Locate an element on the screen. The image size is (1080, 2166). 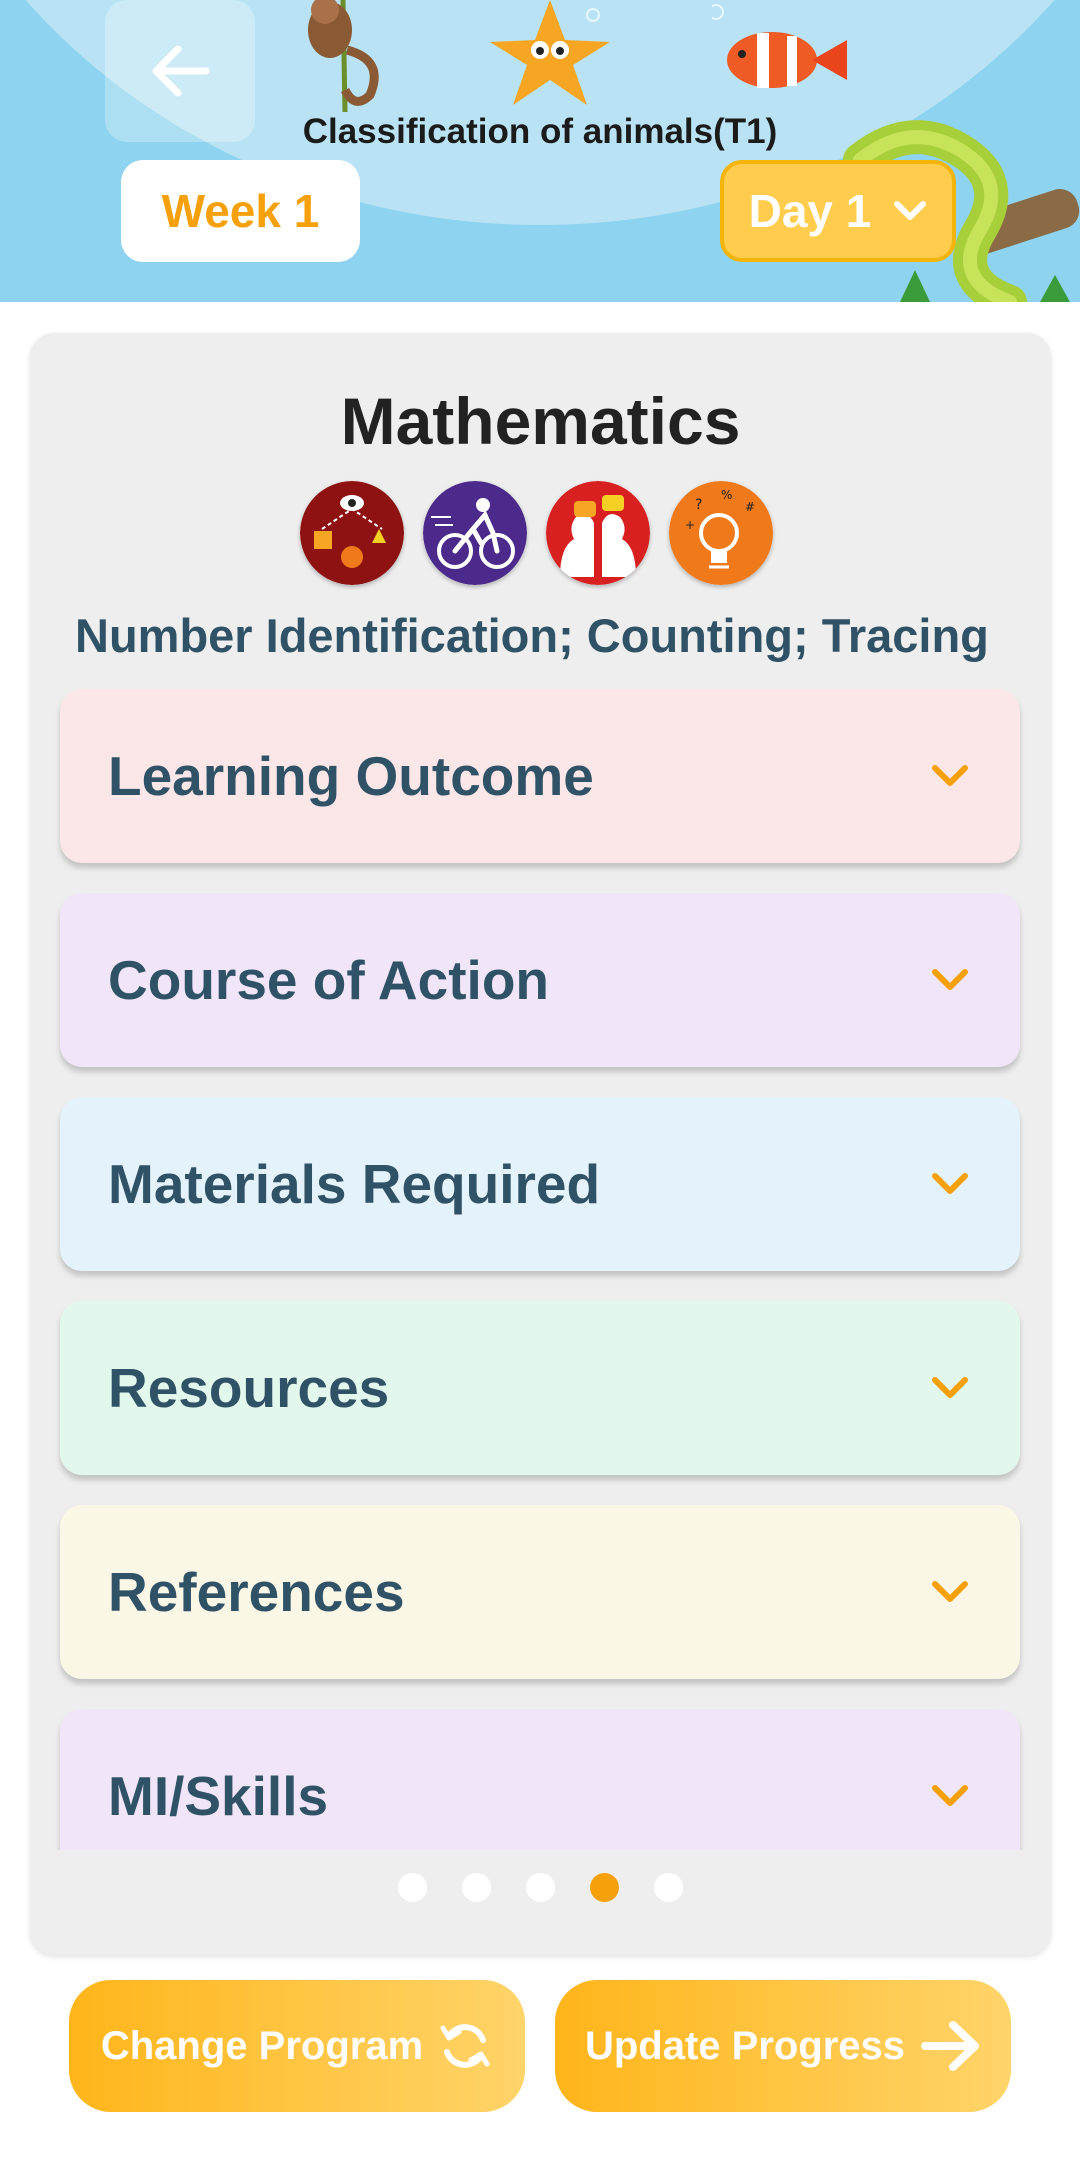
accordion-item-label: Materials Required is located at coordinates (354, 1184).